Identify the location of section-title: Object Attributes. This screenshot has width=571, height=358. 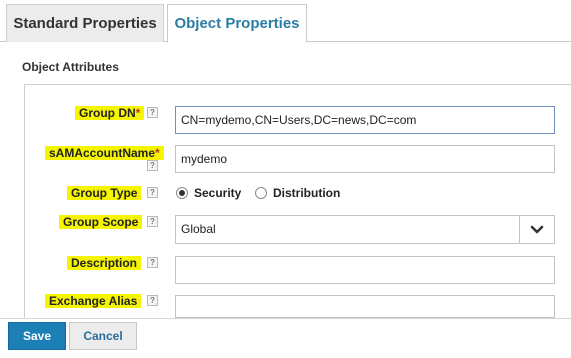
(70, 67).